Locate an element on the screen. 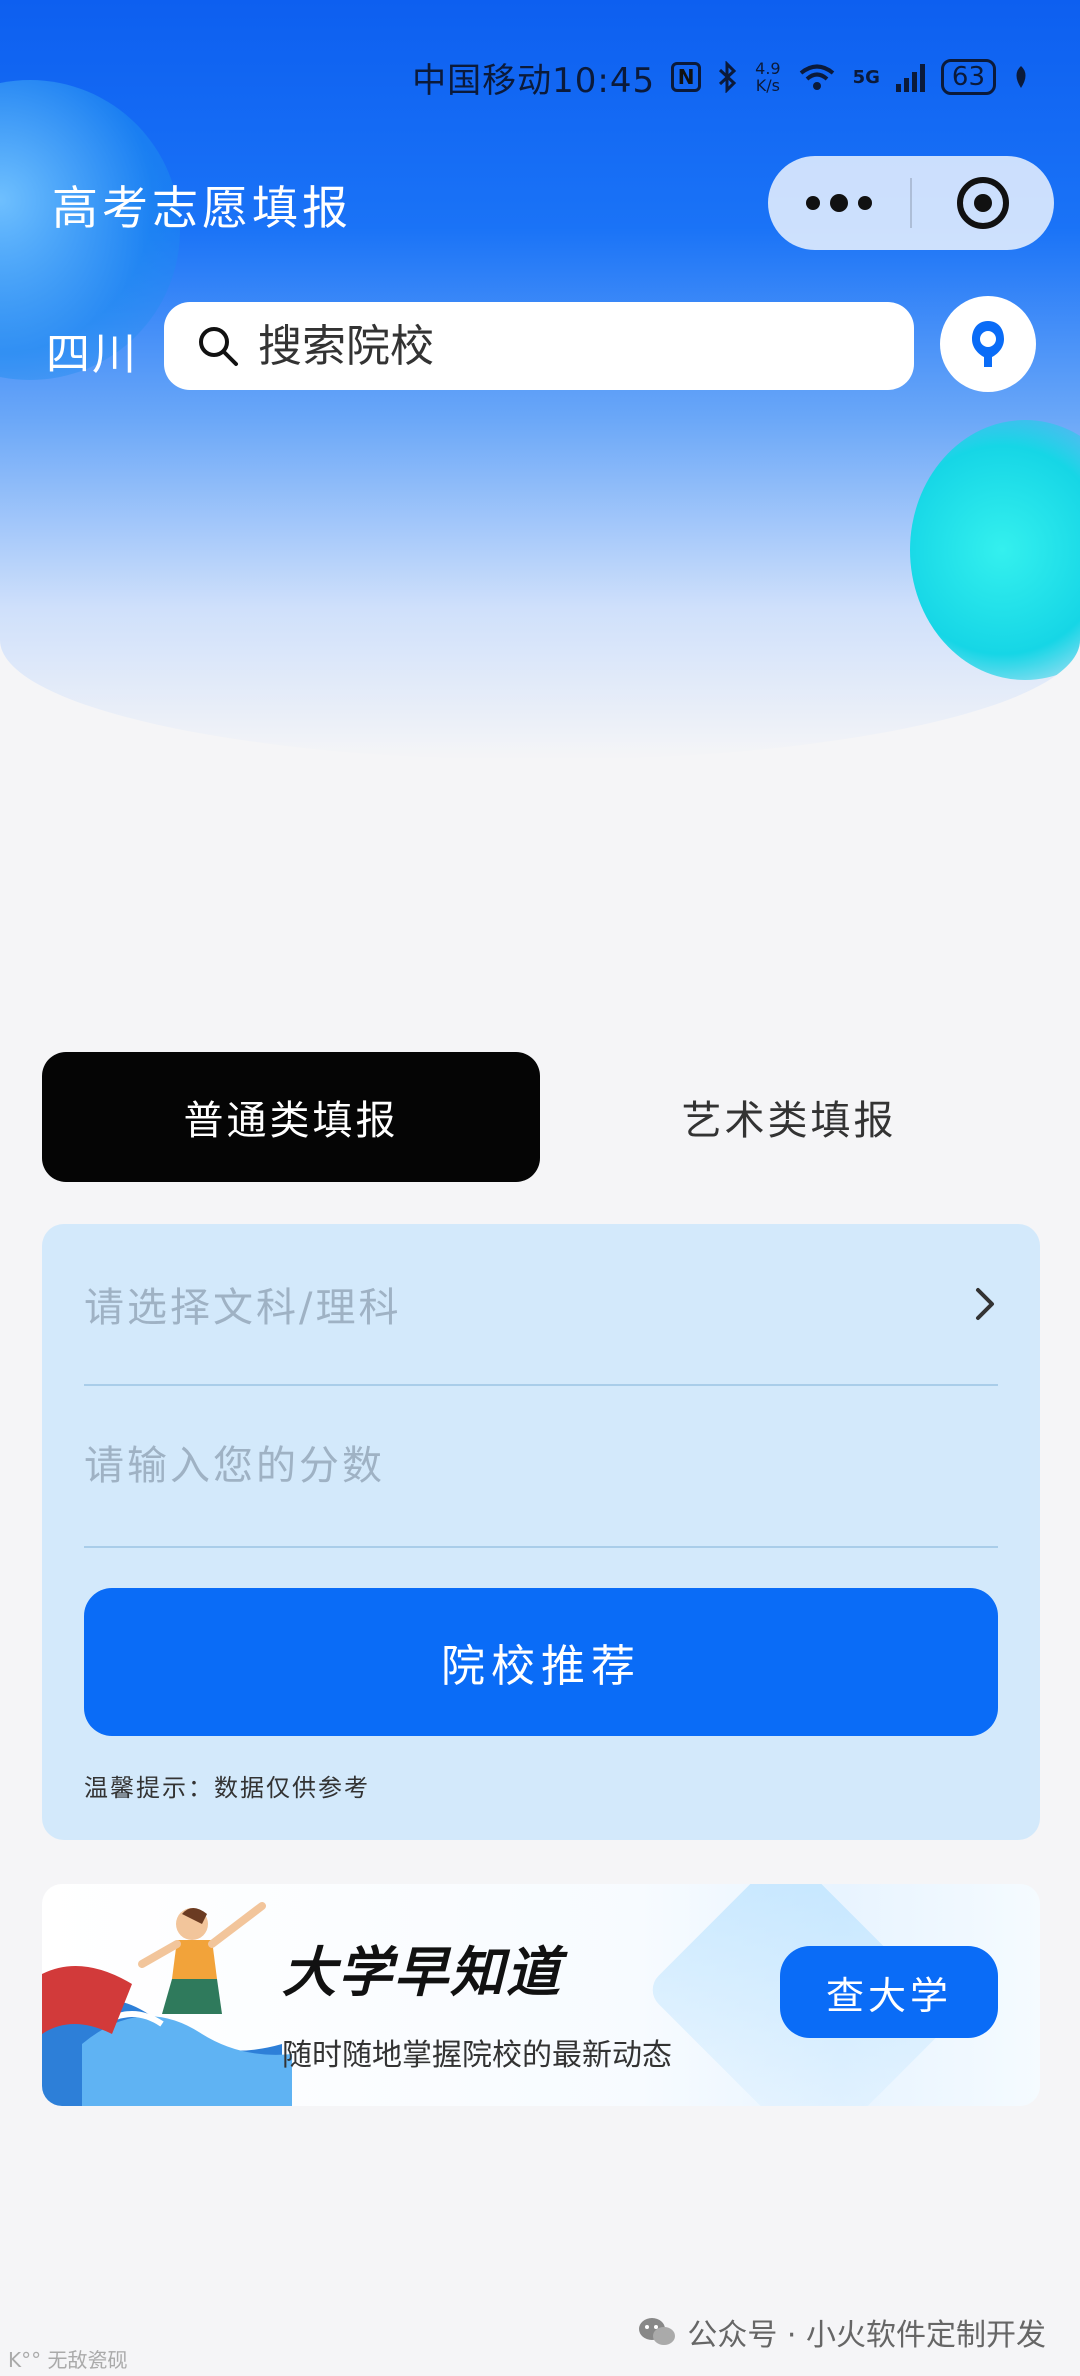 The width and height of the screenshot is (1080, 2376). subject-select: 请选择文科/理科 is located at coordinates (541, 1305).